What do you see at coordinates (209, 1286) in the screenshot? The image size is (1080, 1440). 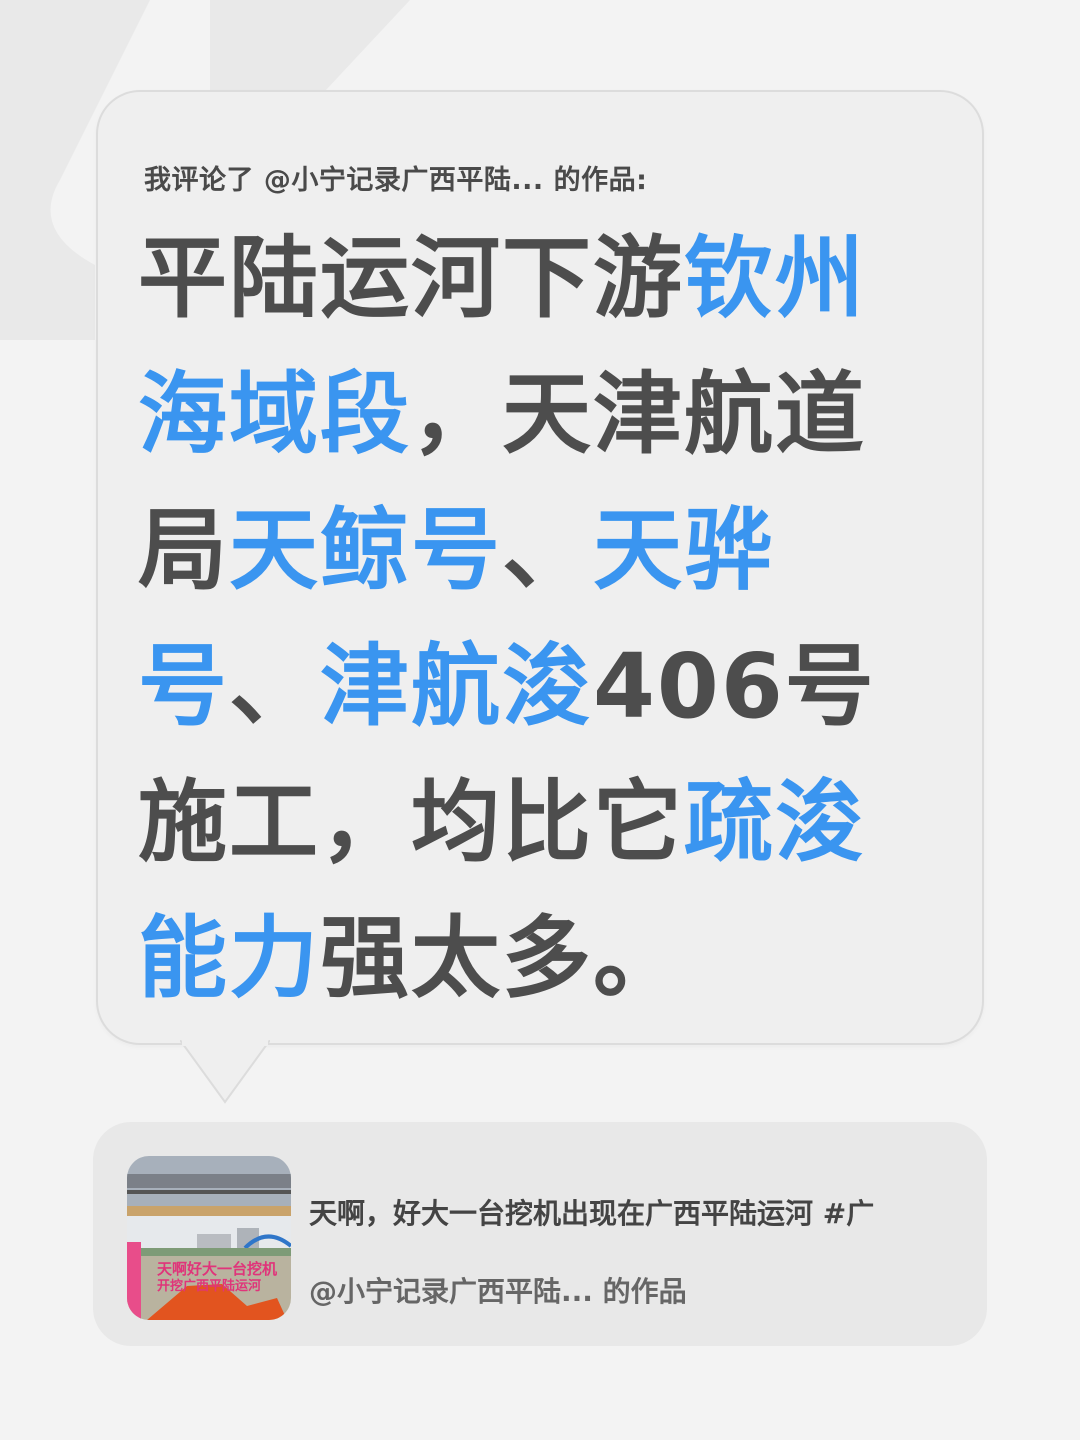 I see `thumbnail-caption-2: 开挖广西平陆运河` at bounding box center [209, 1286].